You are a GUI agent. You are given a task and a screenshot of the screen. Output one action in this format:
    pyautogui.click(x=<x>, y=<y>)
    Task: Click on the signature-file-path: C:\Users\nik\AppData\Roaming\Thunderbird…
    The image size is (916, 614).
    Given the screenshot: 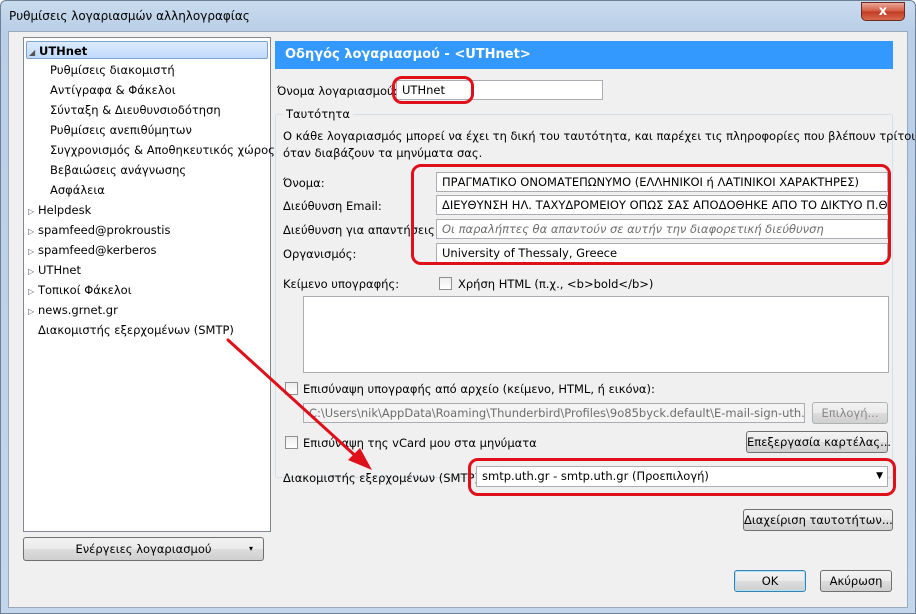 What is the action you would take?
    pyautogui.click(x=554, y=413)
    